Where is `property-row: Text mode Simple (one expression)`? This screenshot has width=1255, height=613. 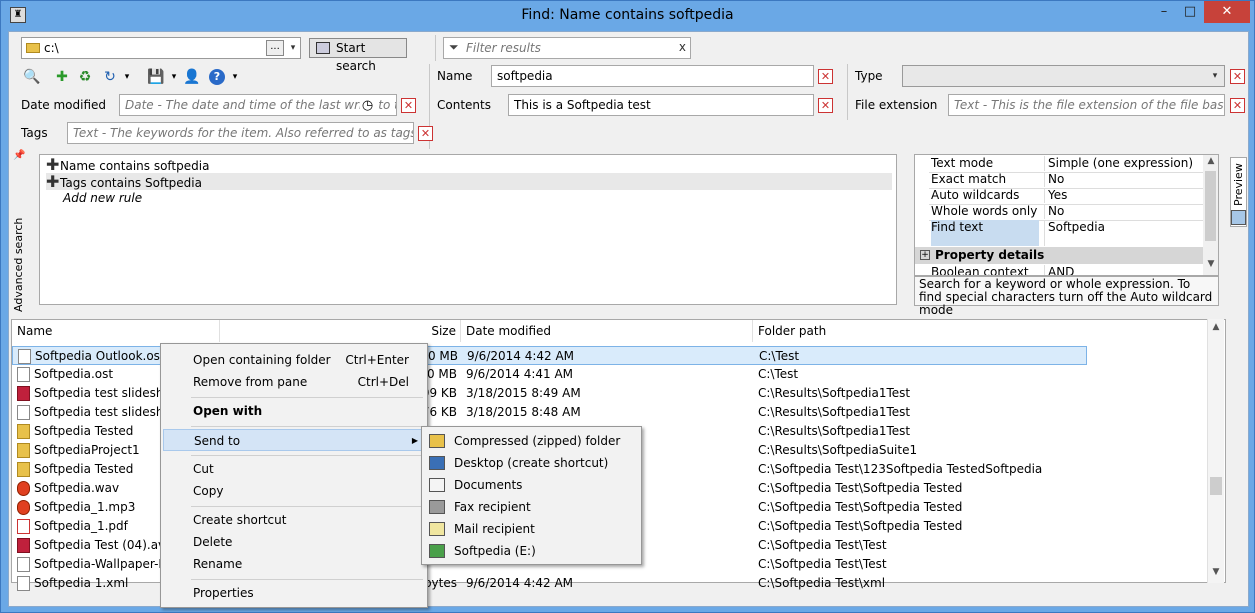
property-row: Text mode Simple (one expression) is located at coordinates (1066, 164).